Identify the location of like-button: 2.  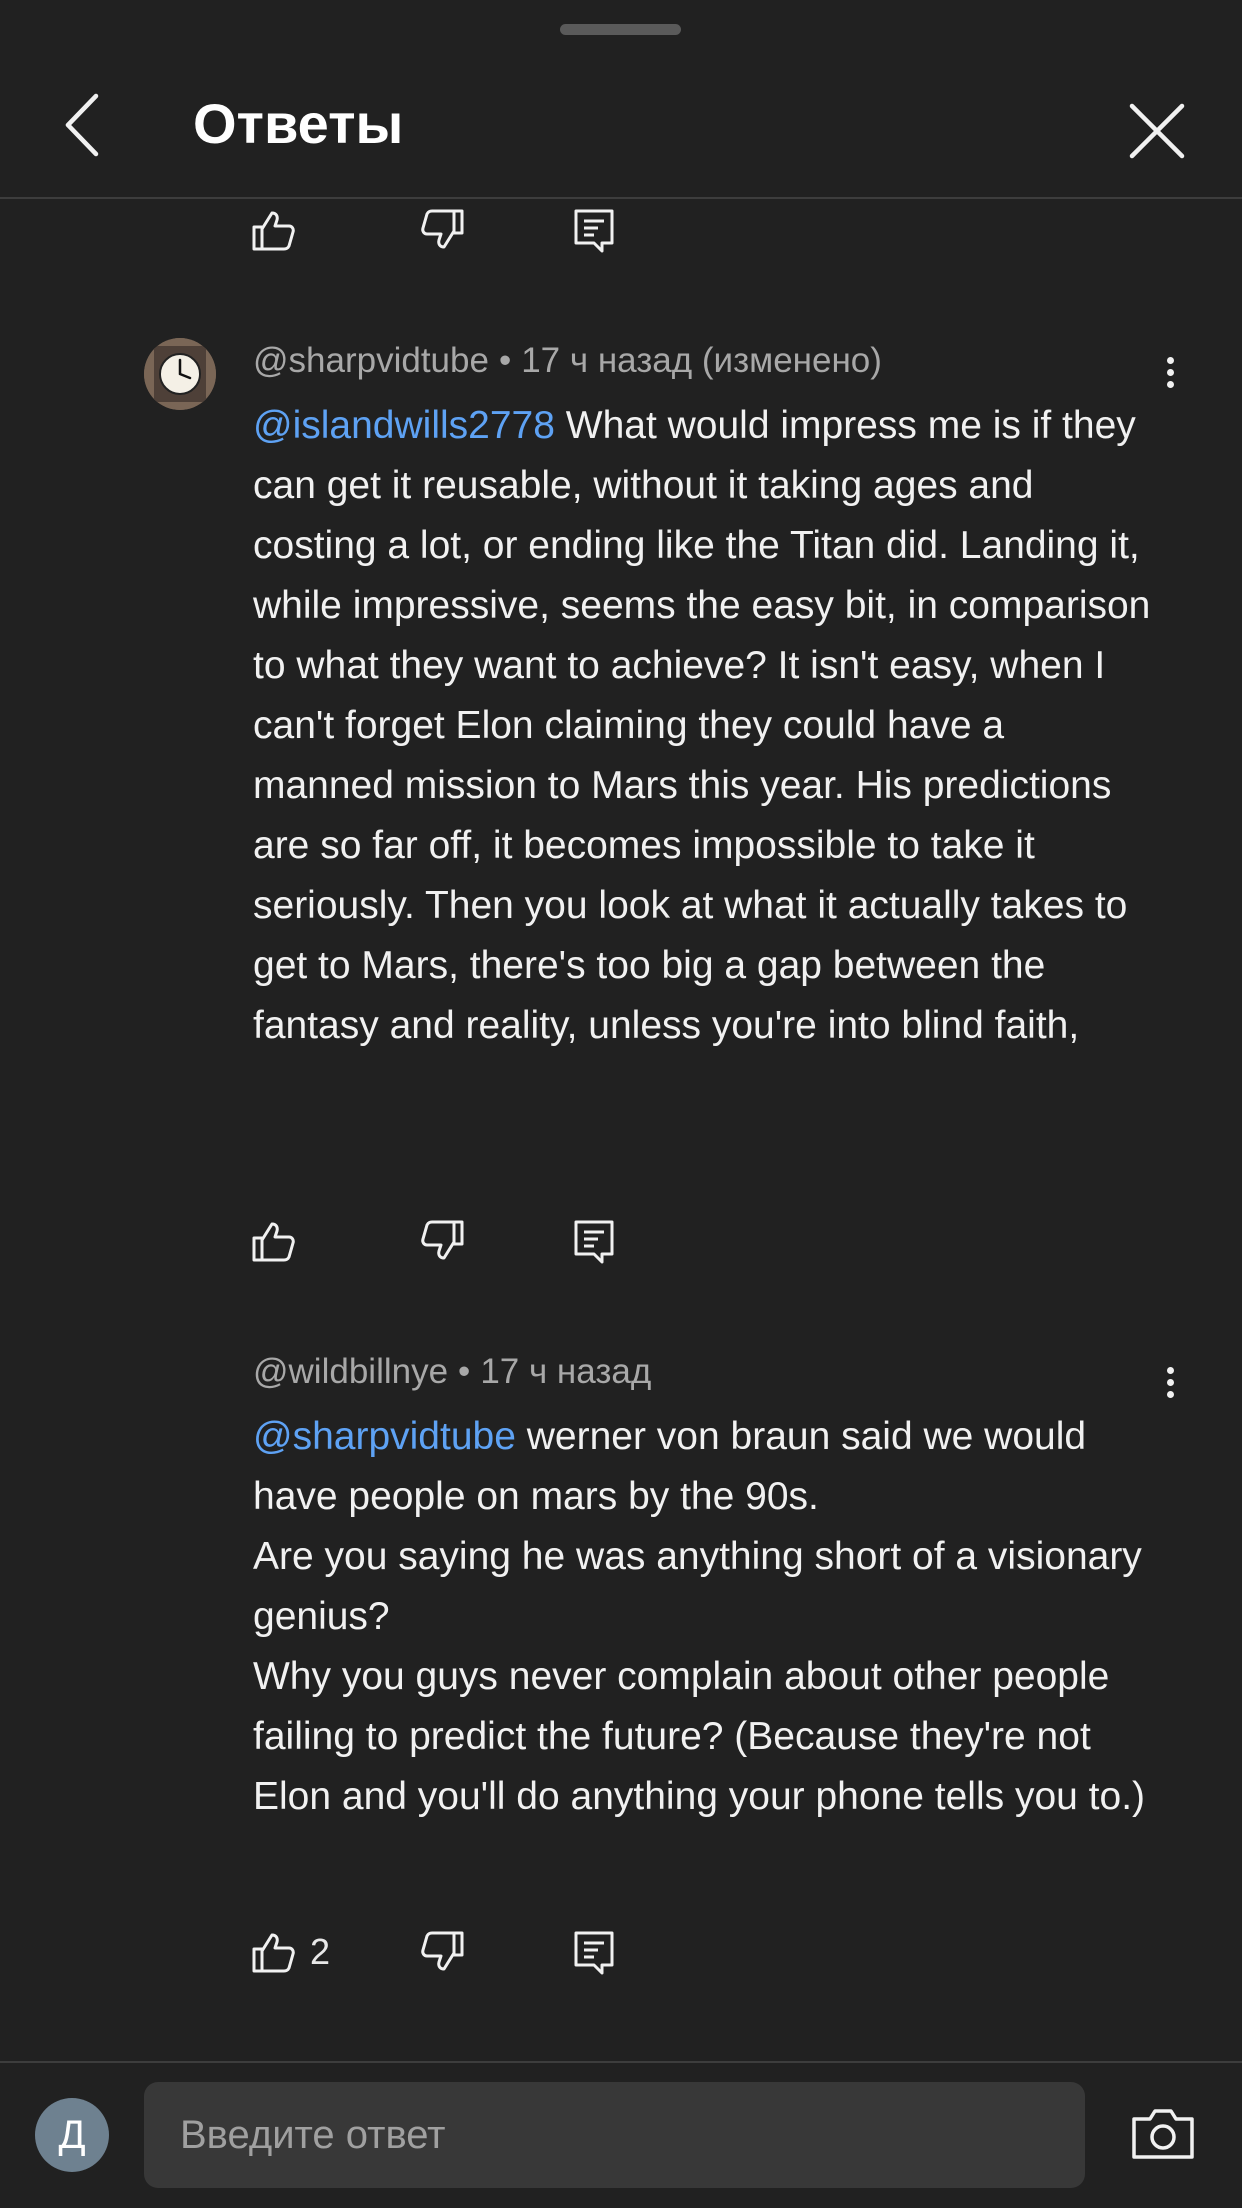
(290, 1952).